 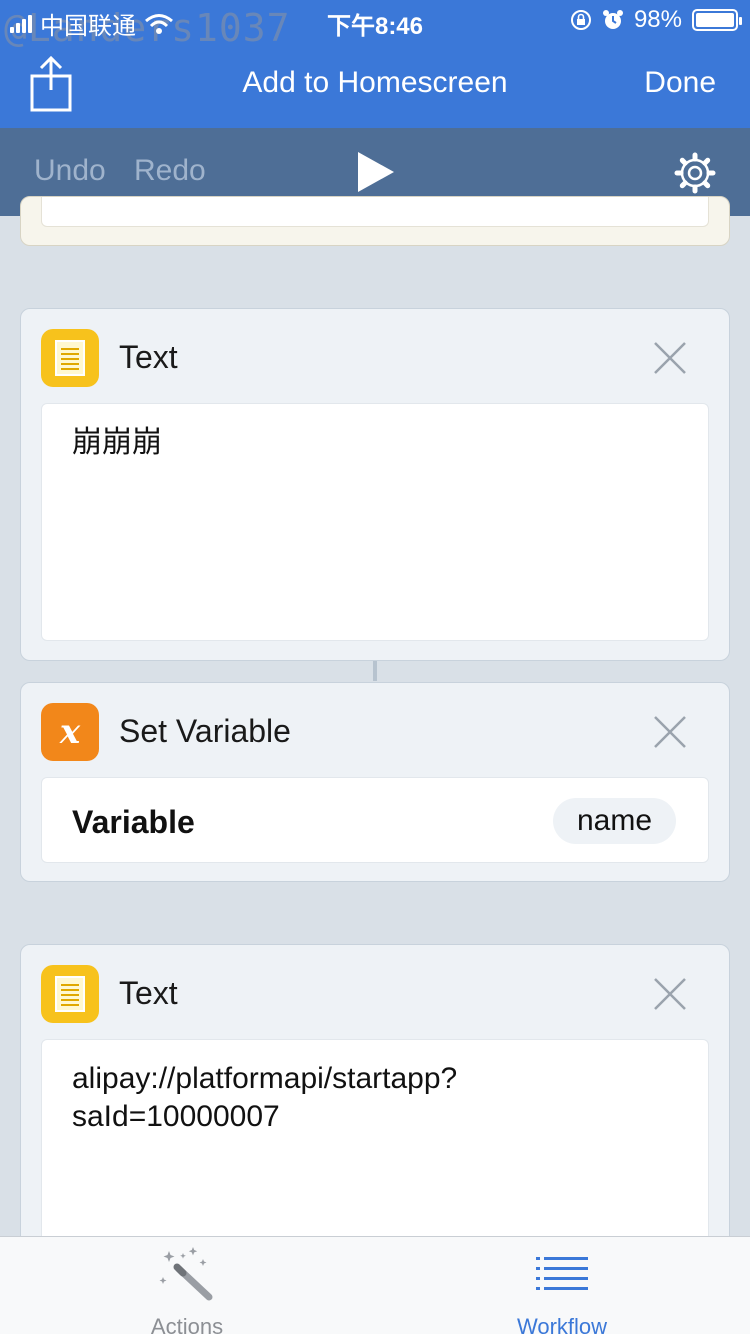 What do you see at coordinates (176, 1116) in the screenshot?
I see `text-line: saId=10000007` at bounding box center [176, 1116].